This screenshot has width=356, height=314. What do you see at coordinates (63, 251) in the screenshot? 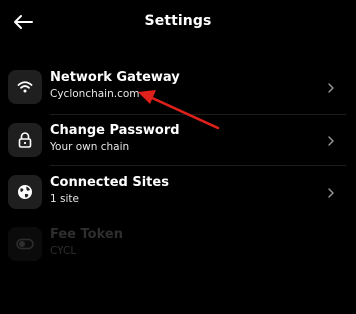
I see `fee-token-value: CYCL` at bounding box center [63, 251].